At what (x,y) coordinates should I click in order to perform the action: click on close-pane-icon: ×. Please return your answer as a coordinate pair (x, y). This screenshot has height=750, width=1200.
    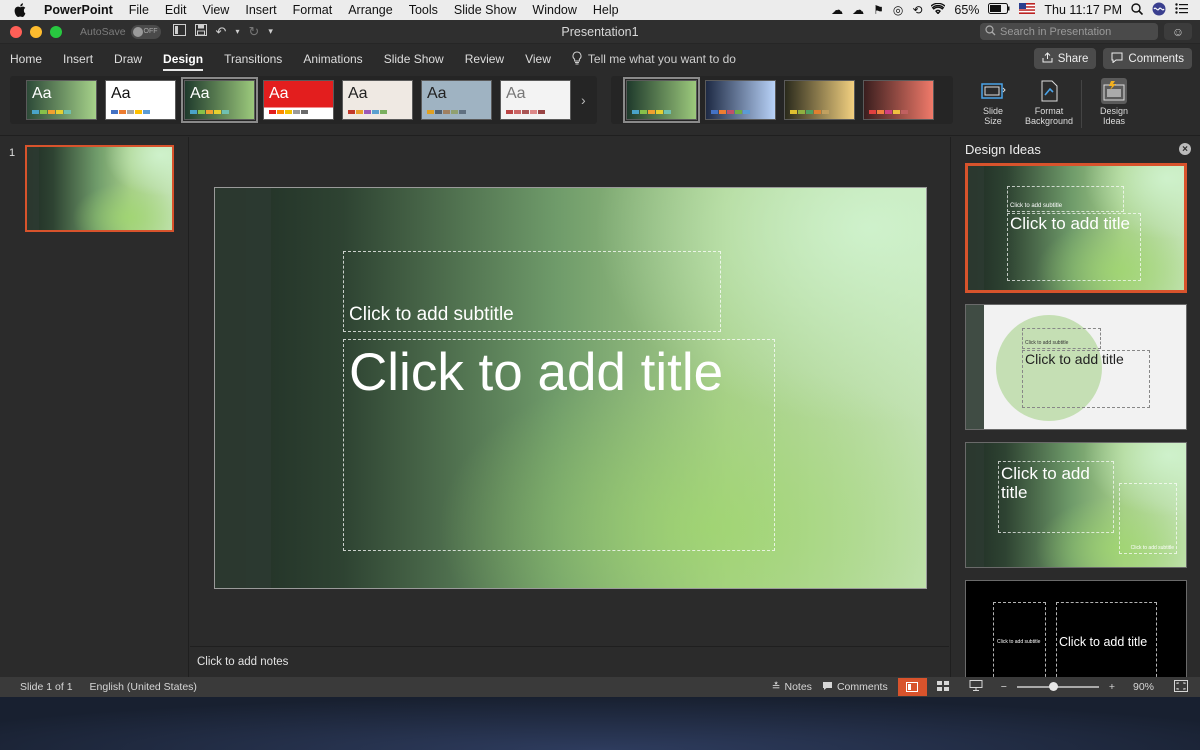
    Looking at the image, I should click on (1185, 149).